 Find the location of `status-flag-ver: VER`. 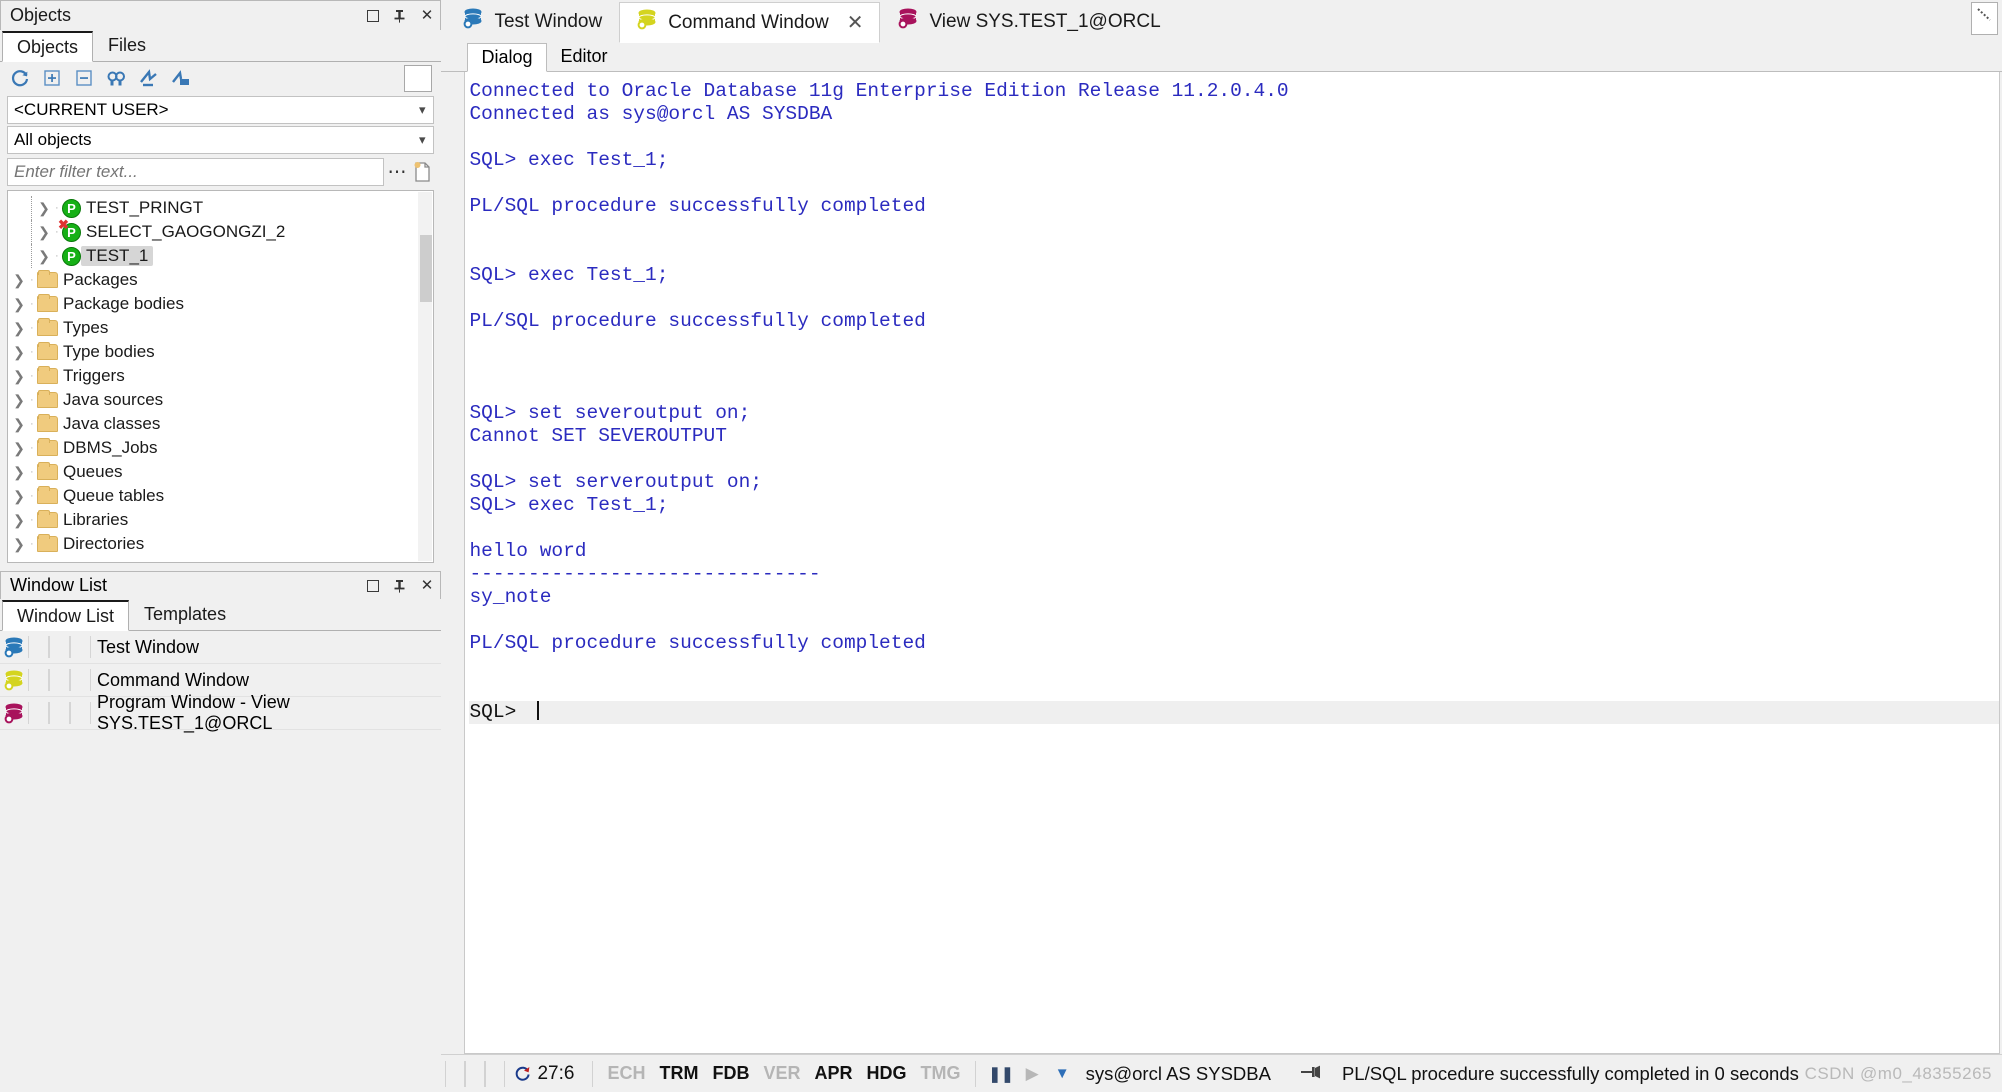

status-flag-ver: VER is located at coordinates (782, 1073).